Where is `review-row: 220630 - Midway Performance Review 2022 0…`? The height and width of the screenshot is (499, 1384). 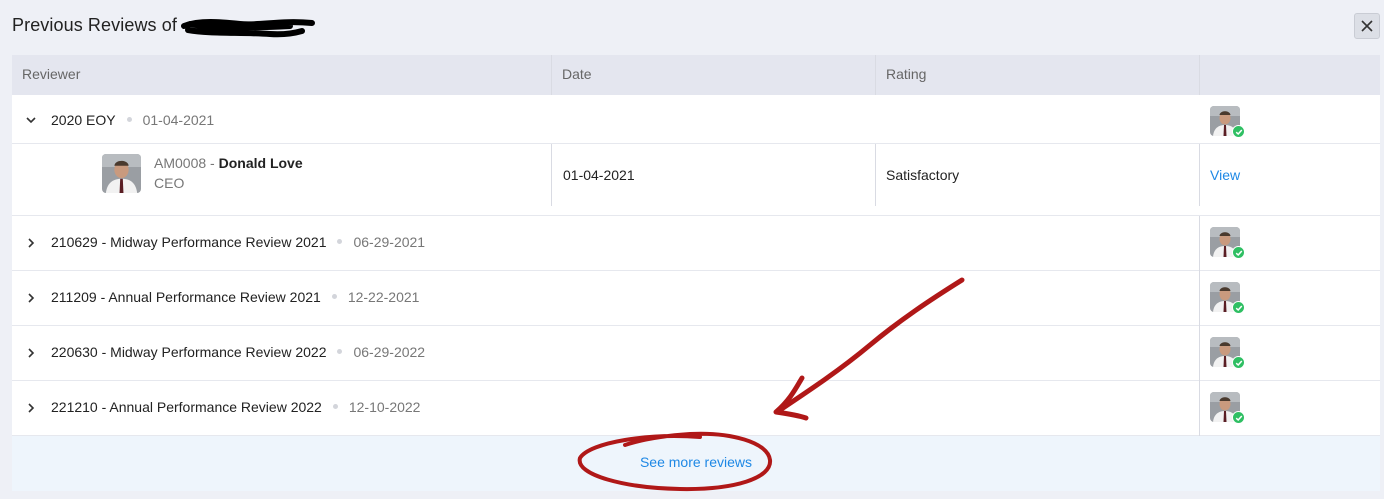 review-row: 220630 - Midway Performance Review 2022 0… is located at coordinates (696, 353).